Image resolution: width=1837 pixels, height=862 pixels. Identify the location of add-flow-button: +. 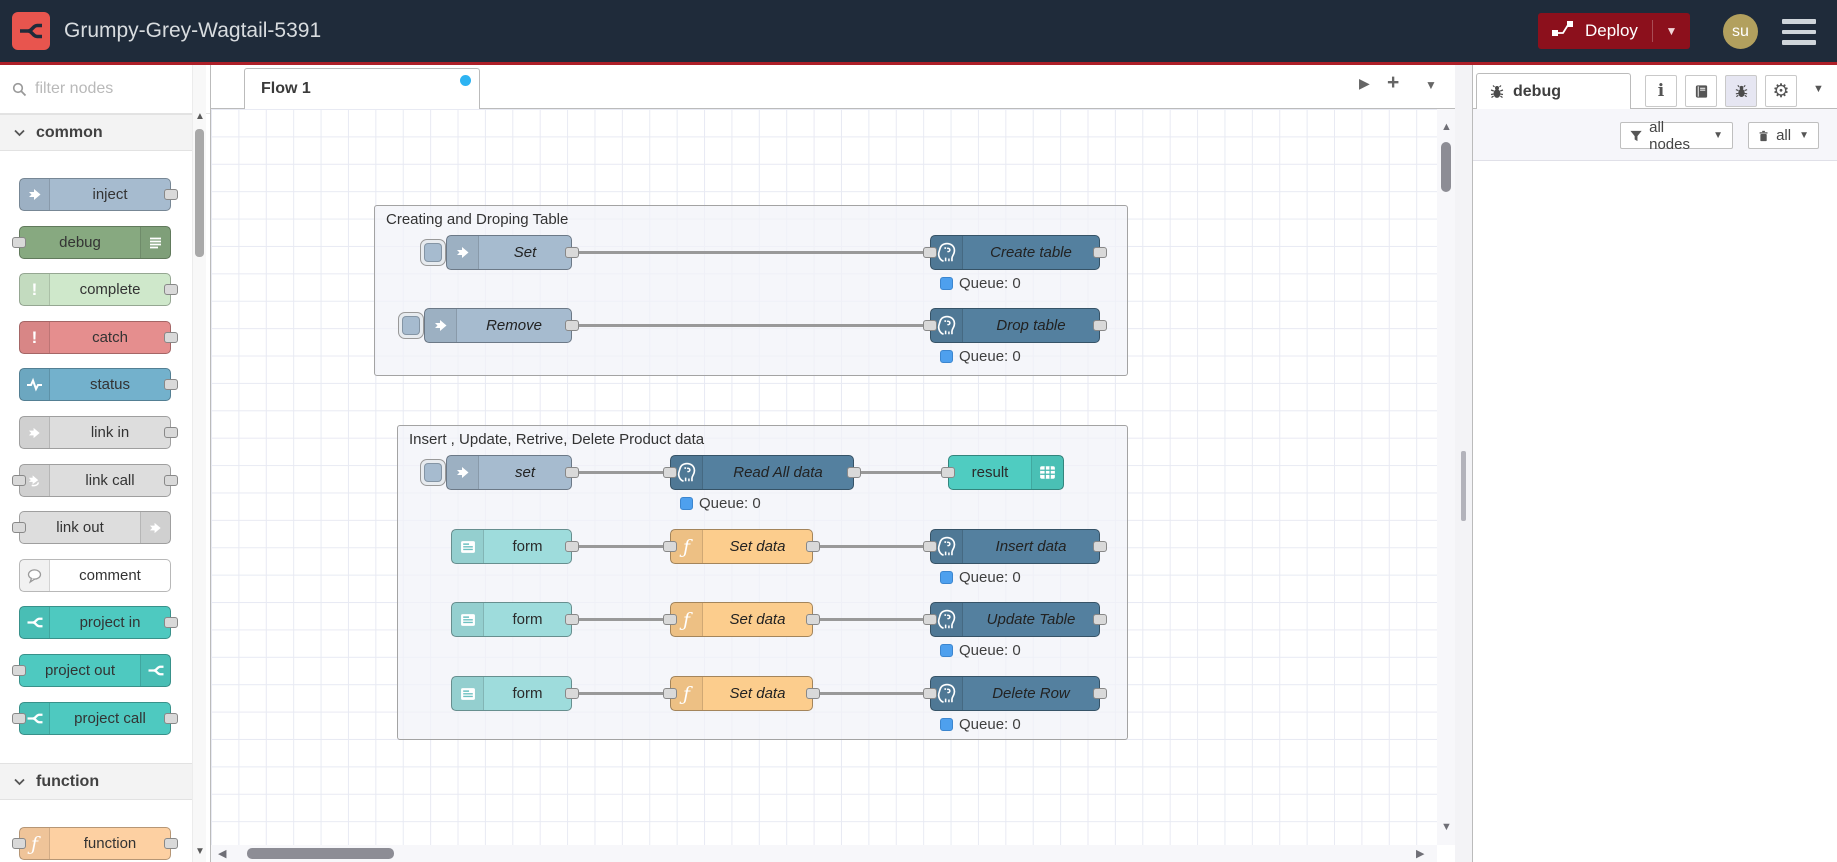
(1393, 83).